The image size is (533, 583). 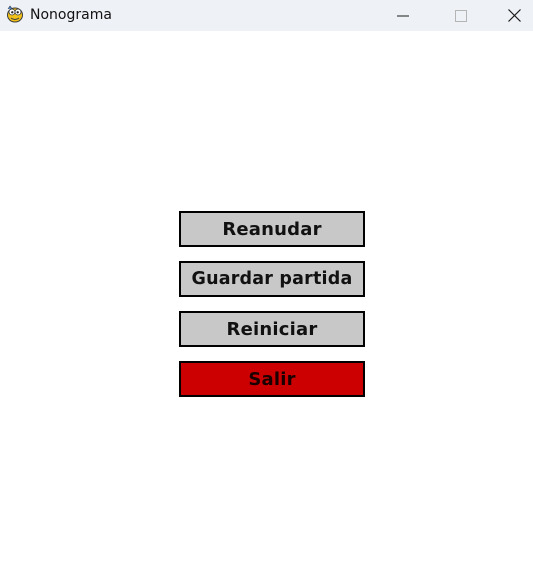 I want to click on restart-button: Reiniciar, so click(x=272, y=329).